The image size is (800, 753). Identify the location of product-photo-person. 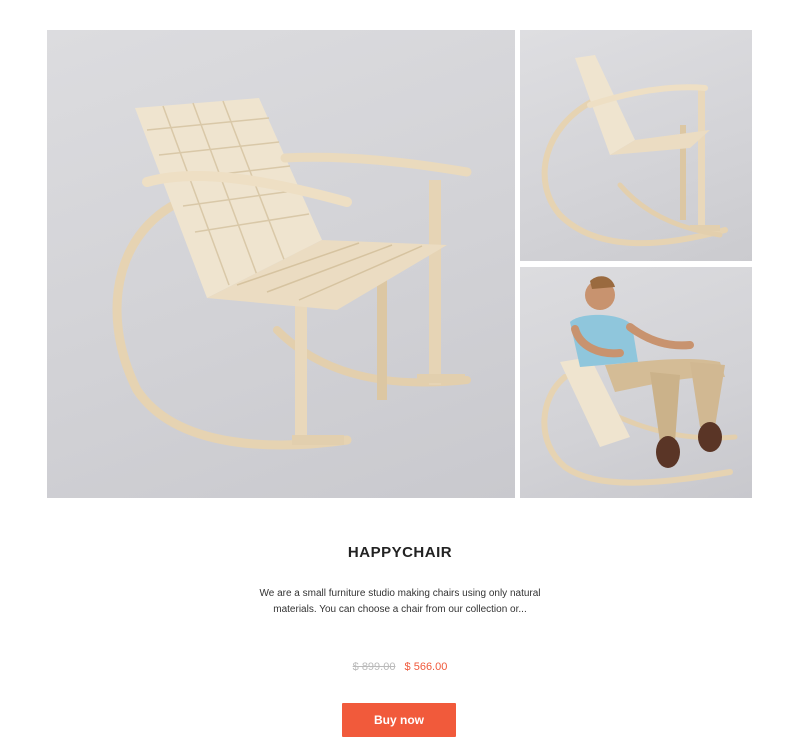
(636, 382).